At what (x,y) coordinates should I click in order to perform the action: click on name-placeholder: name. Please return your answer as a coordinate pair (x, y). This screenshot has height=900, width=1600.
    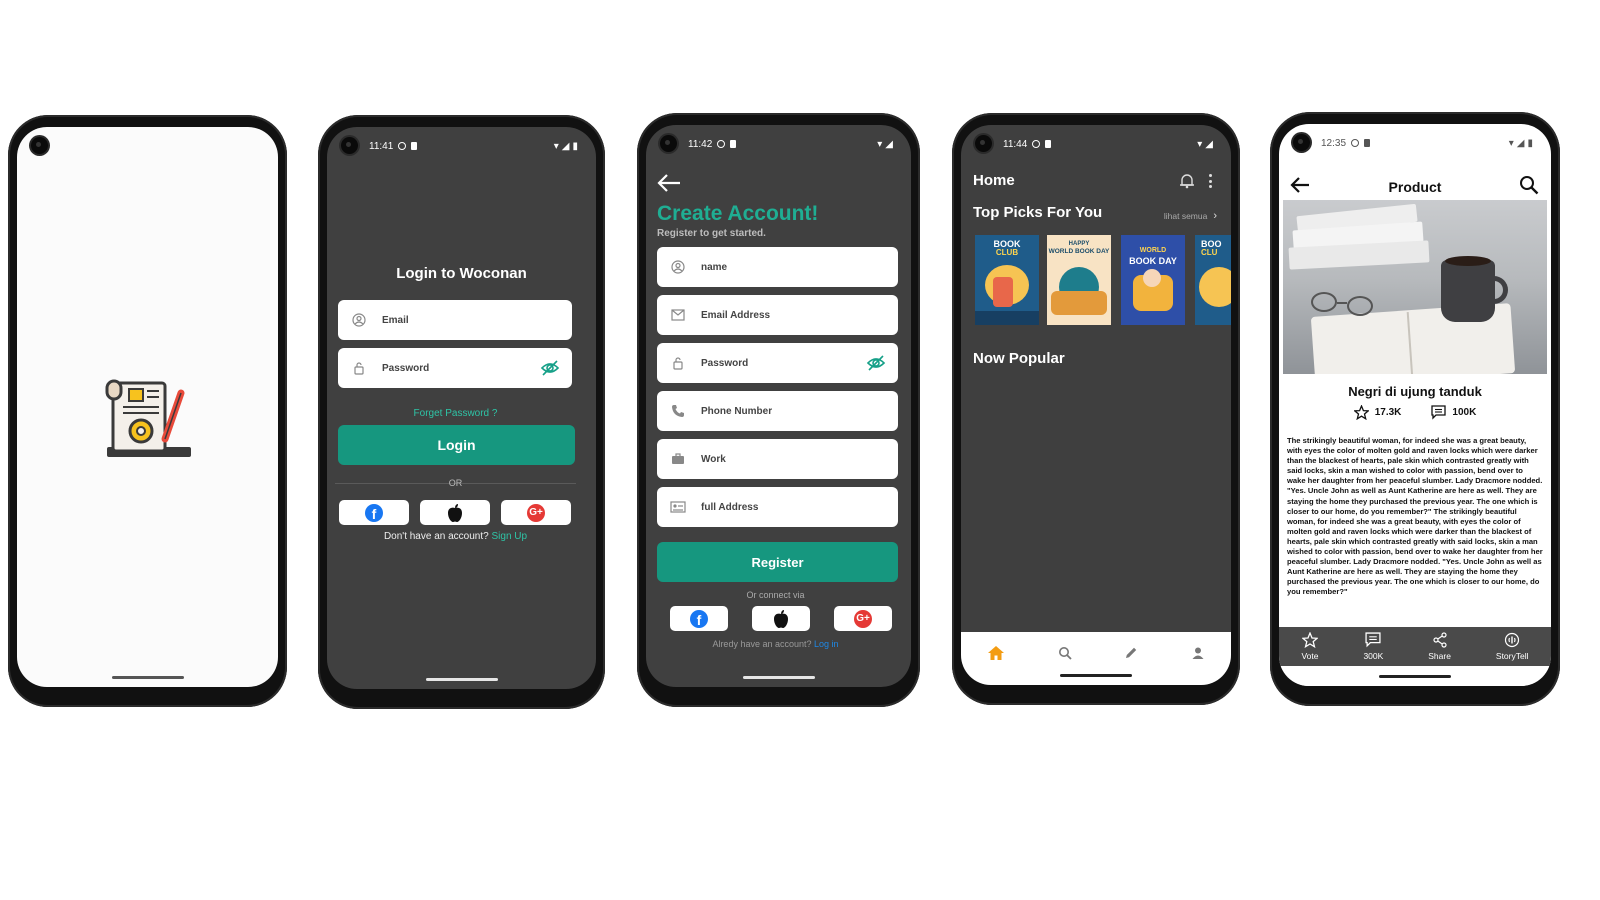
    Looking at the image, I should click on (714, 267).